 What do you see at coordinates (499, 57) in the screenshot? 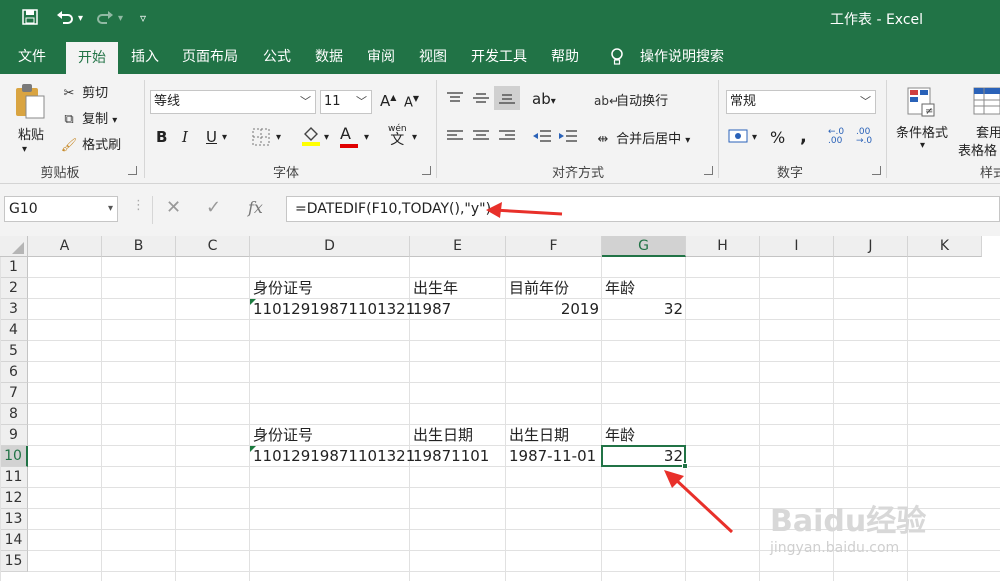
I see `tab-developer: 开发工具` at bounding box center [499, 57].